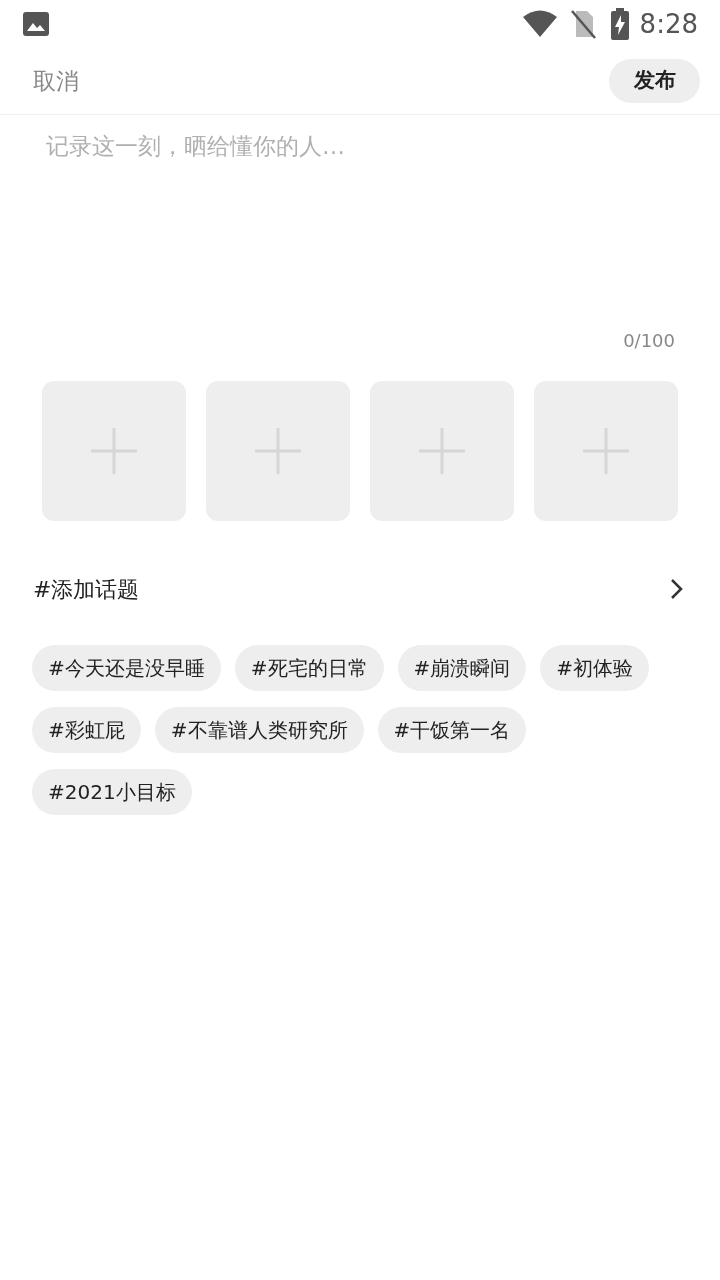  Describe the element at coordinates (595, 668) in the screenshot. I see `topic-tag: #初体验` at that location.